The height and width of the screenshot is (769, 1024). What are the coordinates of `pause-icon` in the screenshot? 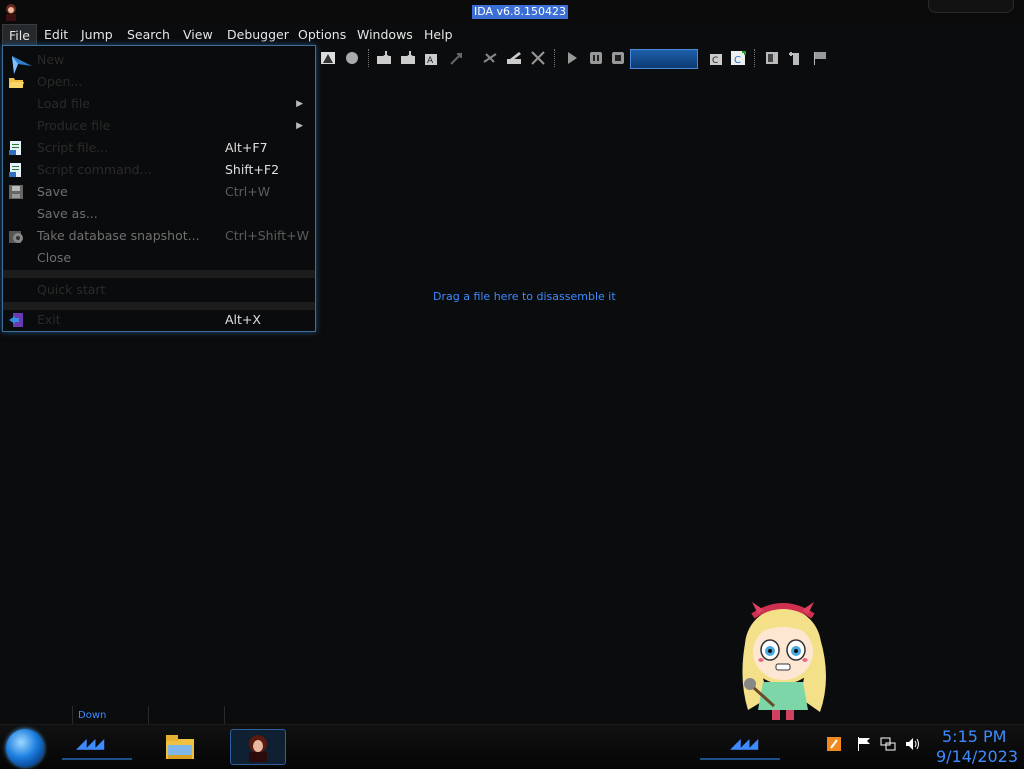 It's located at (596, 58).